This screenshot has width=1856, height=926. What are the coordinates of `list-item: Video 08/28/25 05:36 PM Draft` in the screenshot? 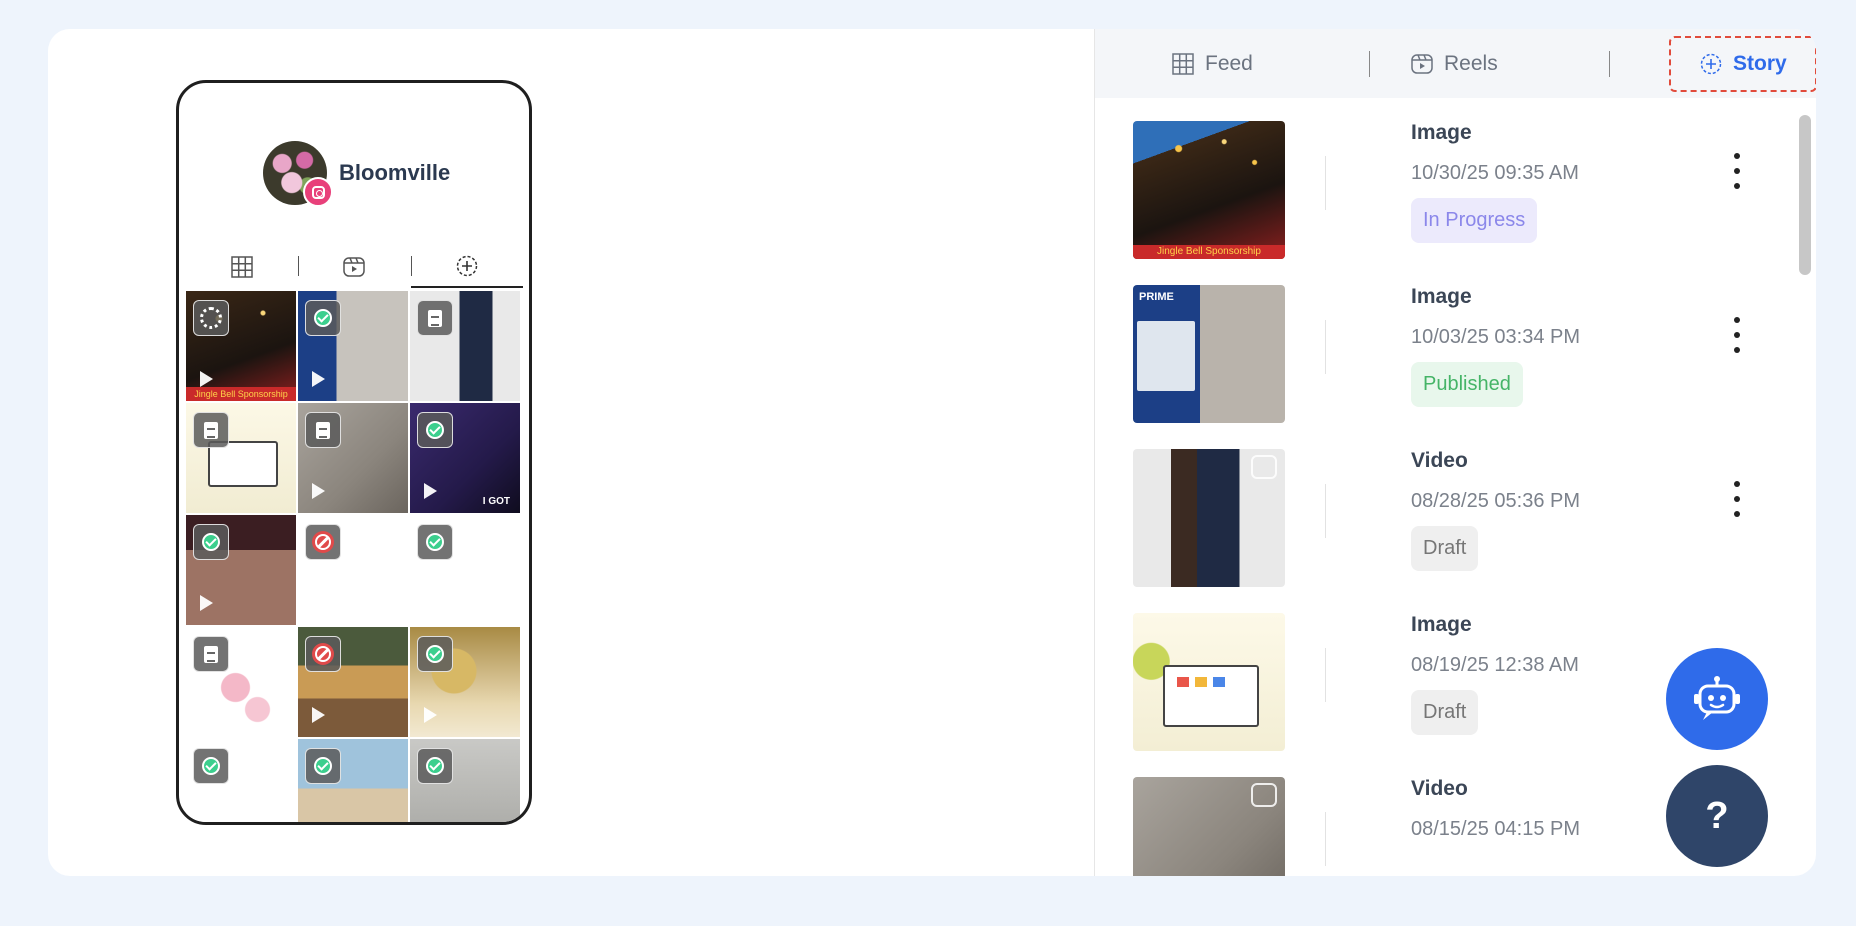 It's located at (1445, 508).